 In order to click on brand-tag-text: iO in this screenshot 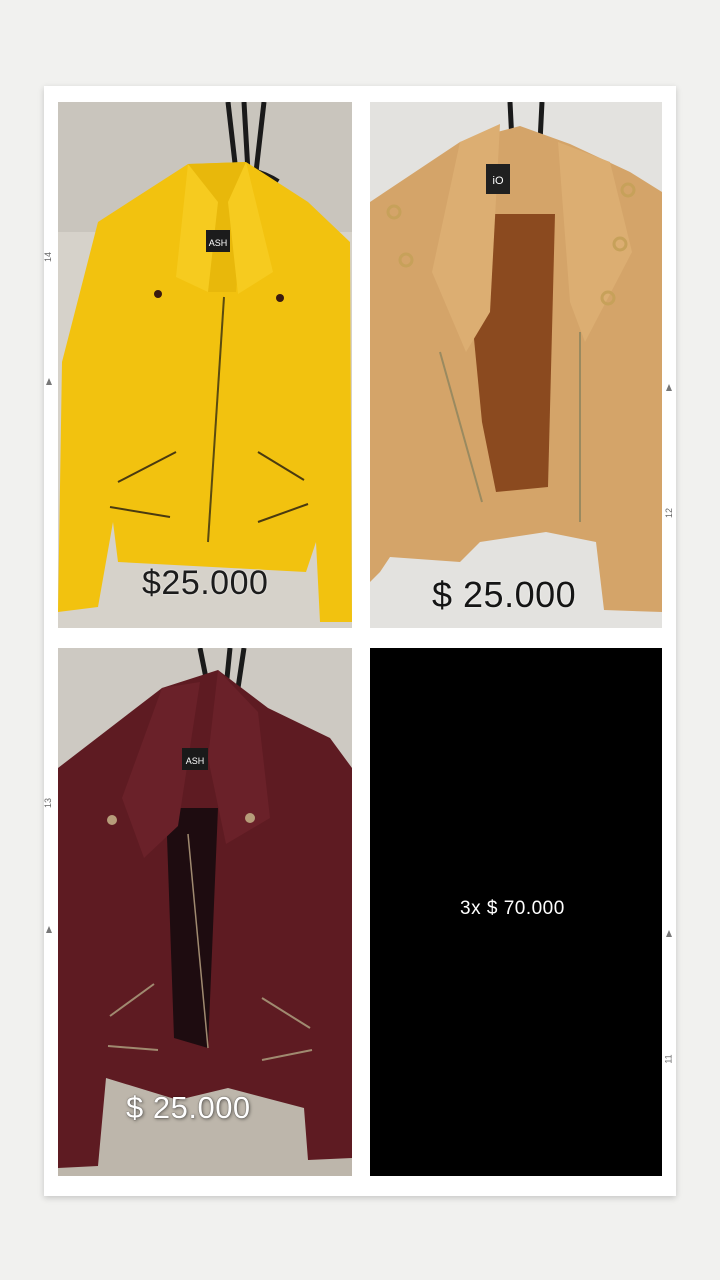, I will do `click(498, 181)`.